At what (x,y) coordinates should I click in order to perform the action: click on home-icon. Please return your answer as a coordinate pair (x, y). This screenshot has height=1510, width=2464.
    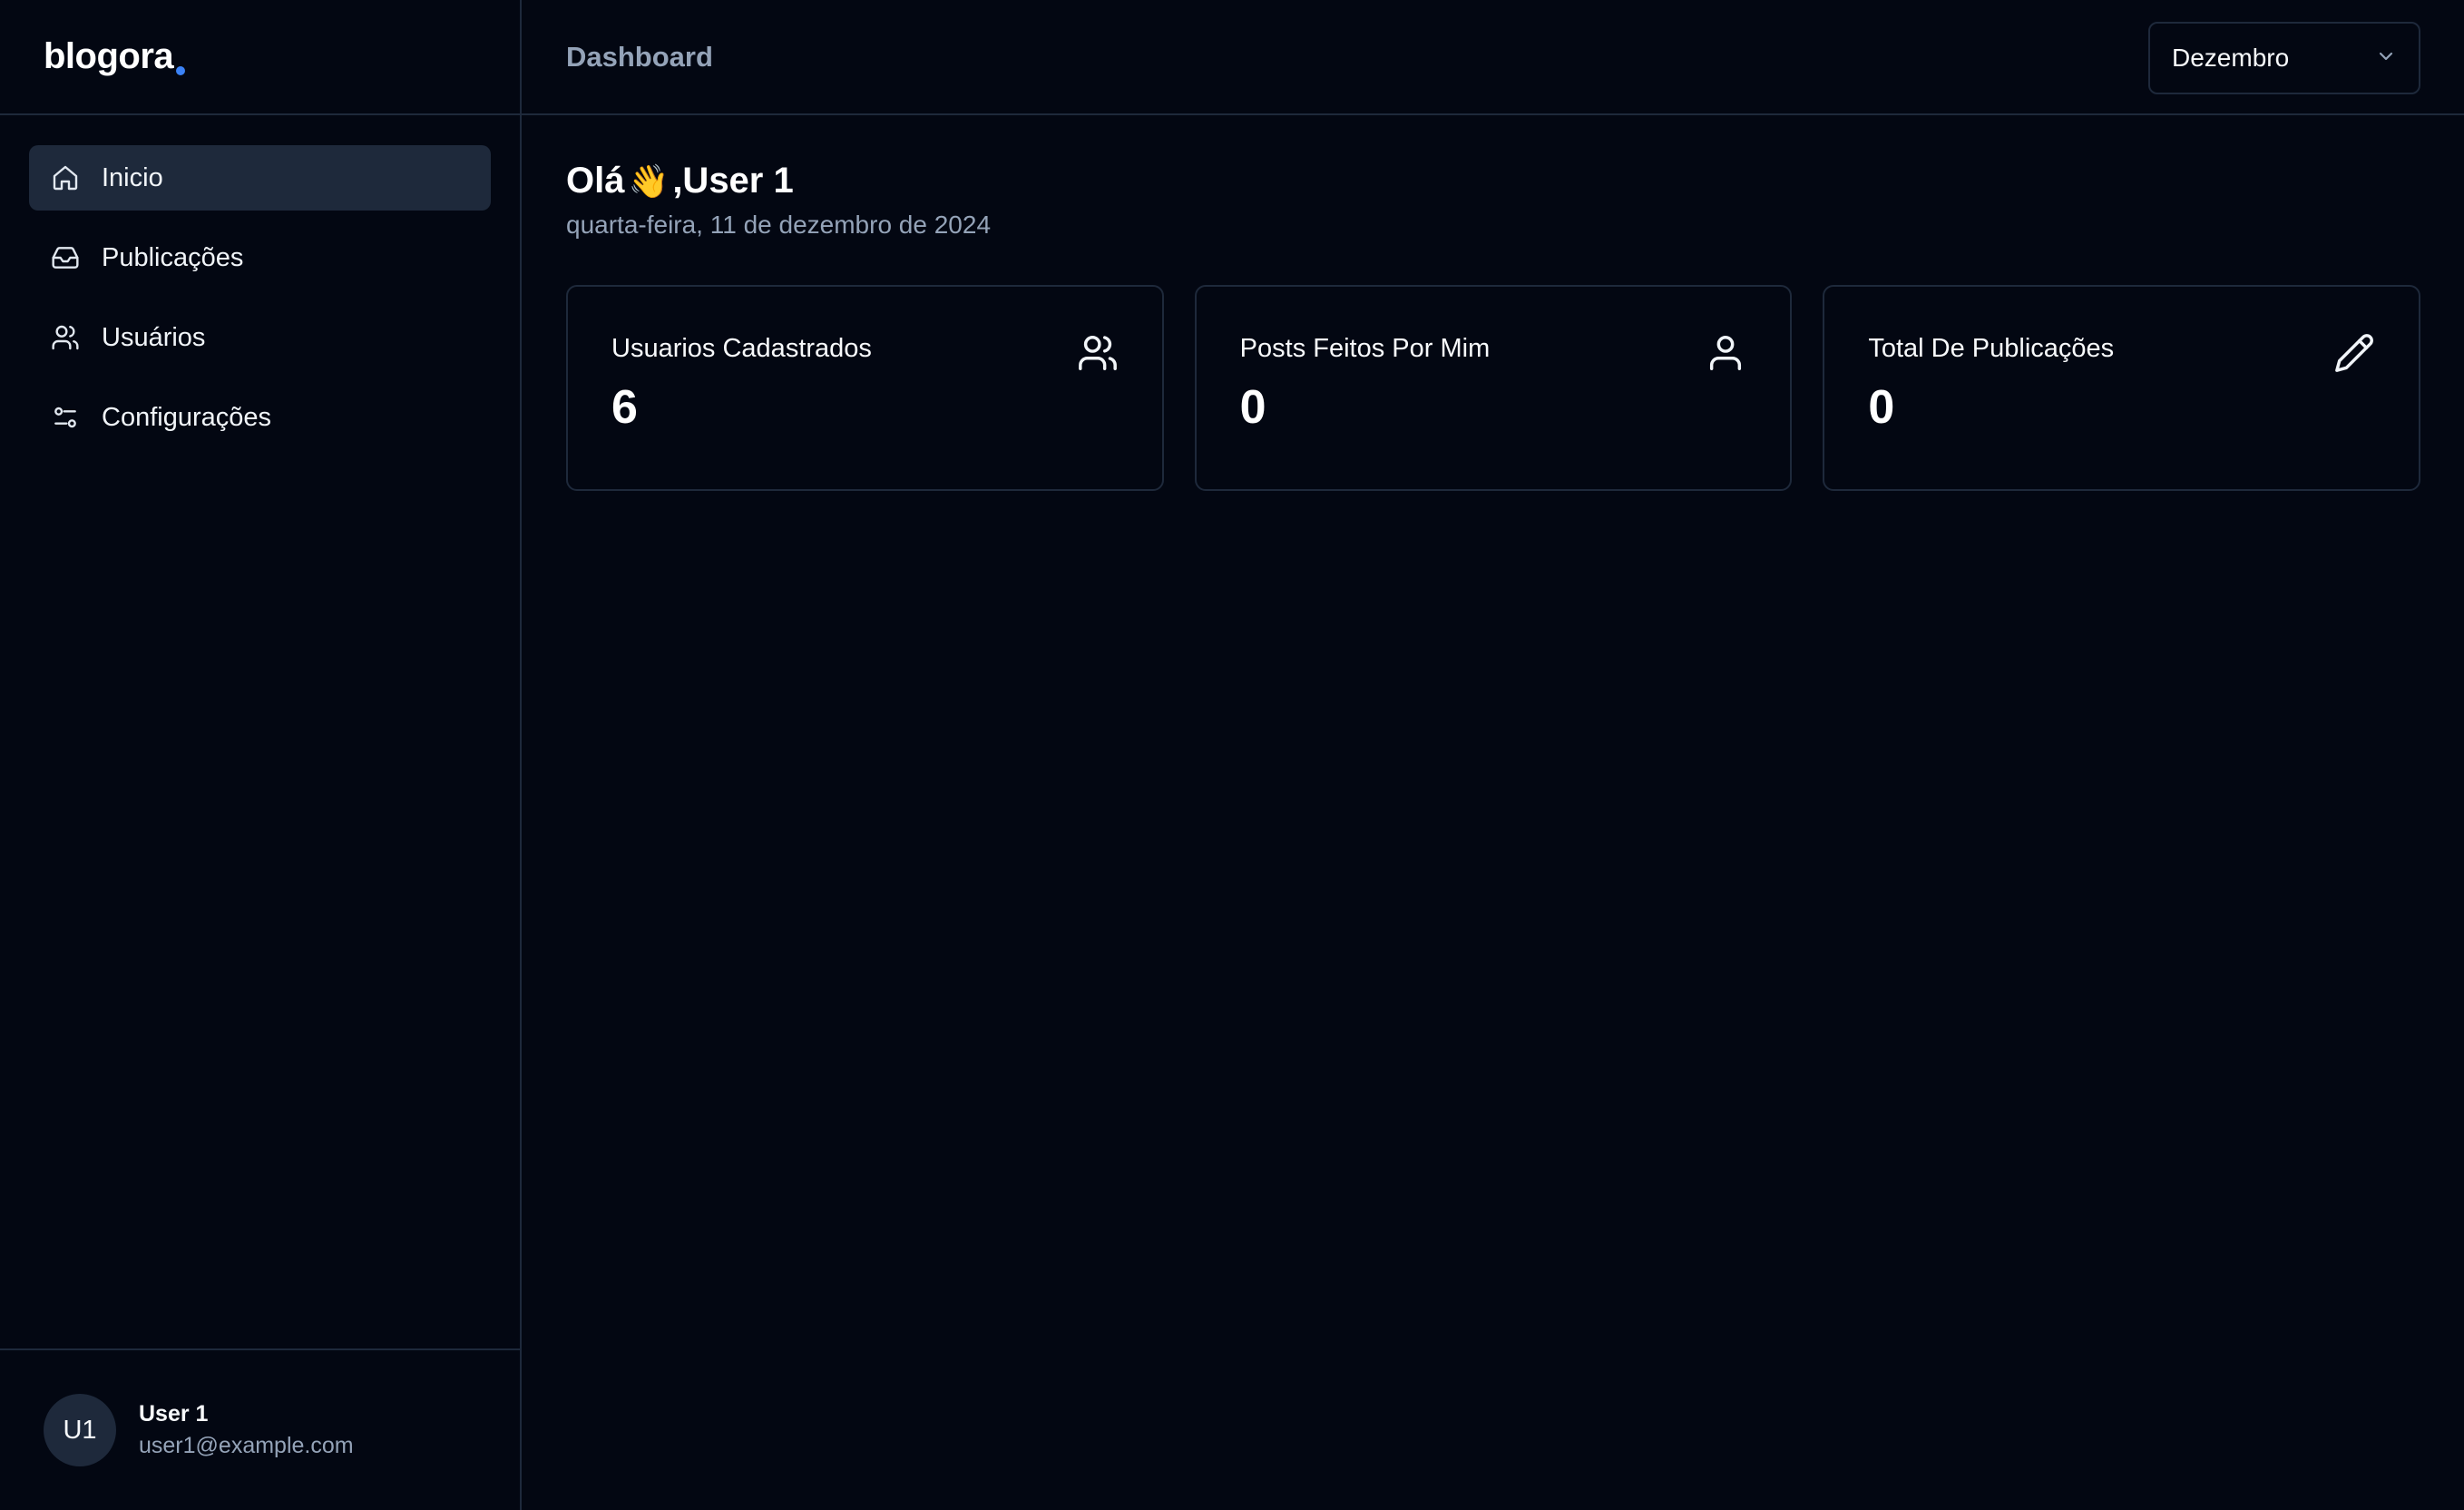
    Looking at the image, I should click on (65, 177).